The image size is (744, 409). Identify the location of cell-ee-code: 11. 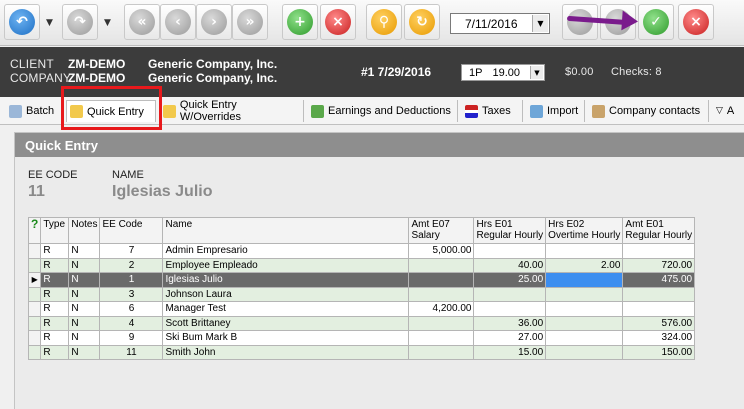
(131, 352).